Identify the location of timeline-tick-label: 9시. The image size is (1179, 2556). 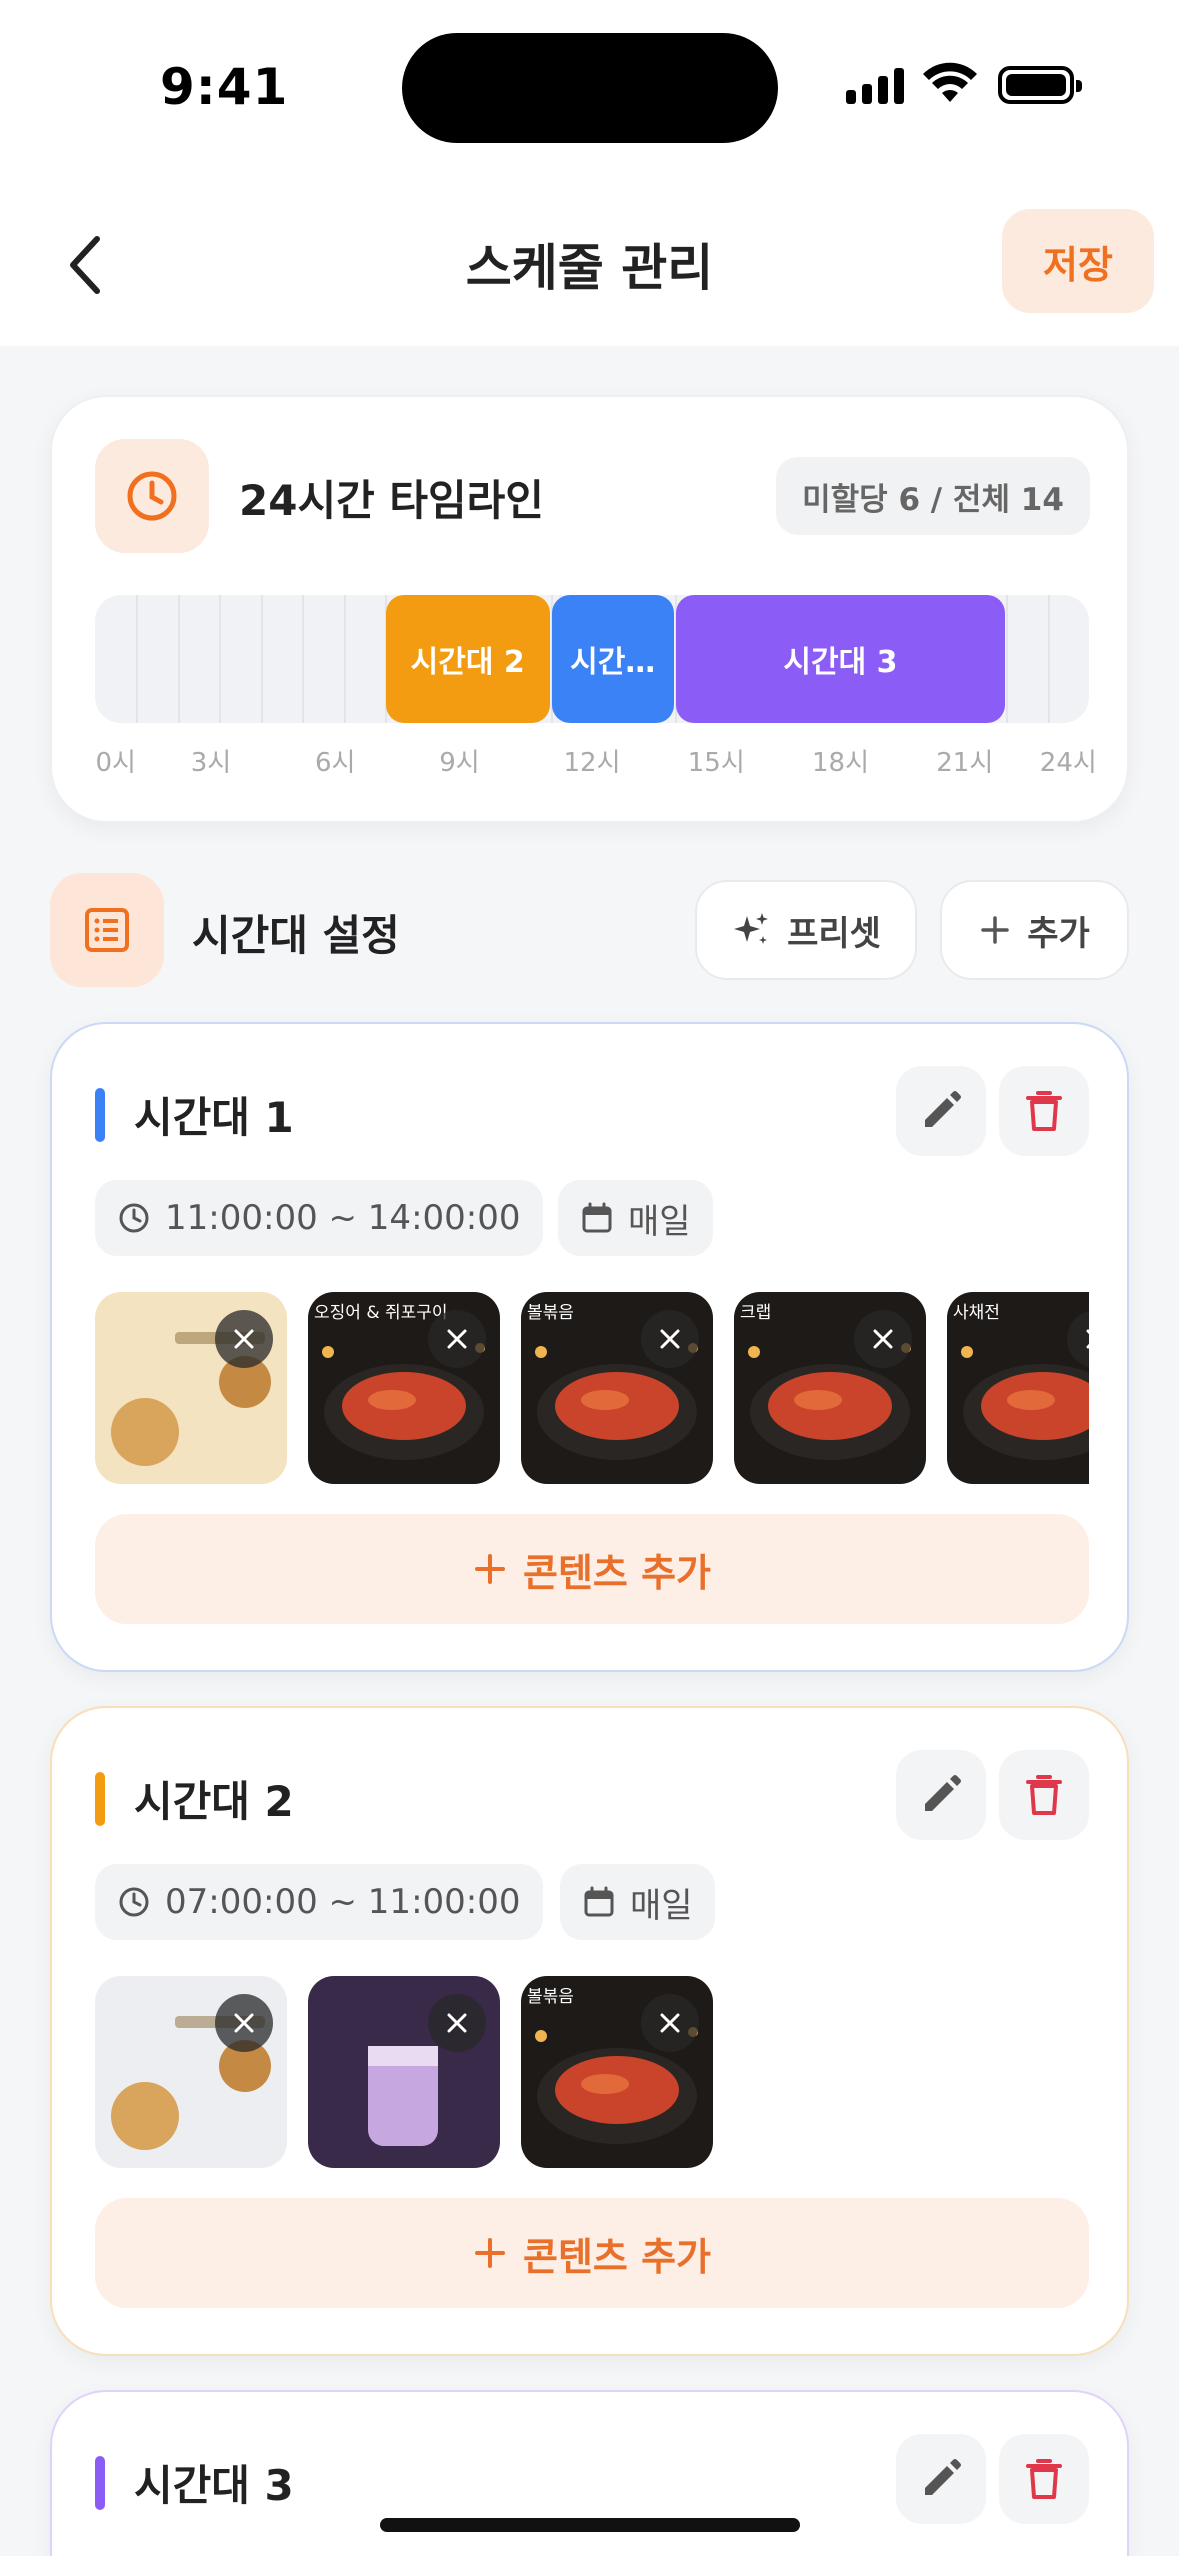
(459, 763).